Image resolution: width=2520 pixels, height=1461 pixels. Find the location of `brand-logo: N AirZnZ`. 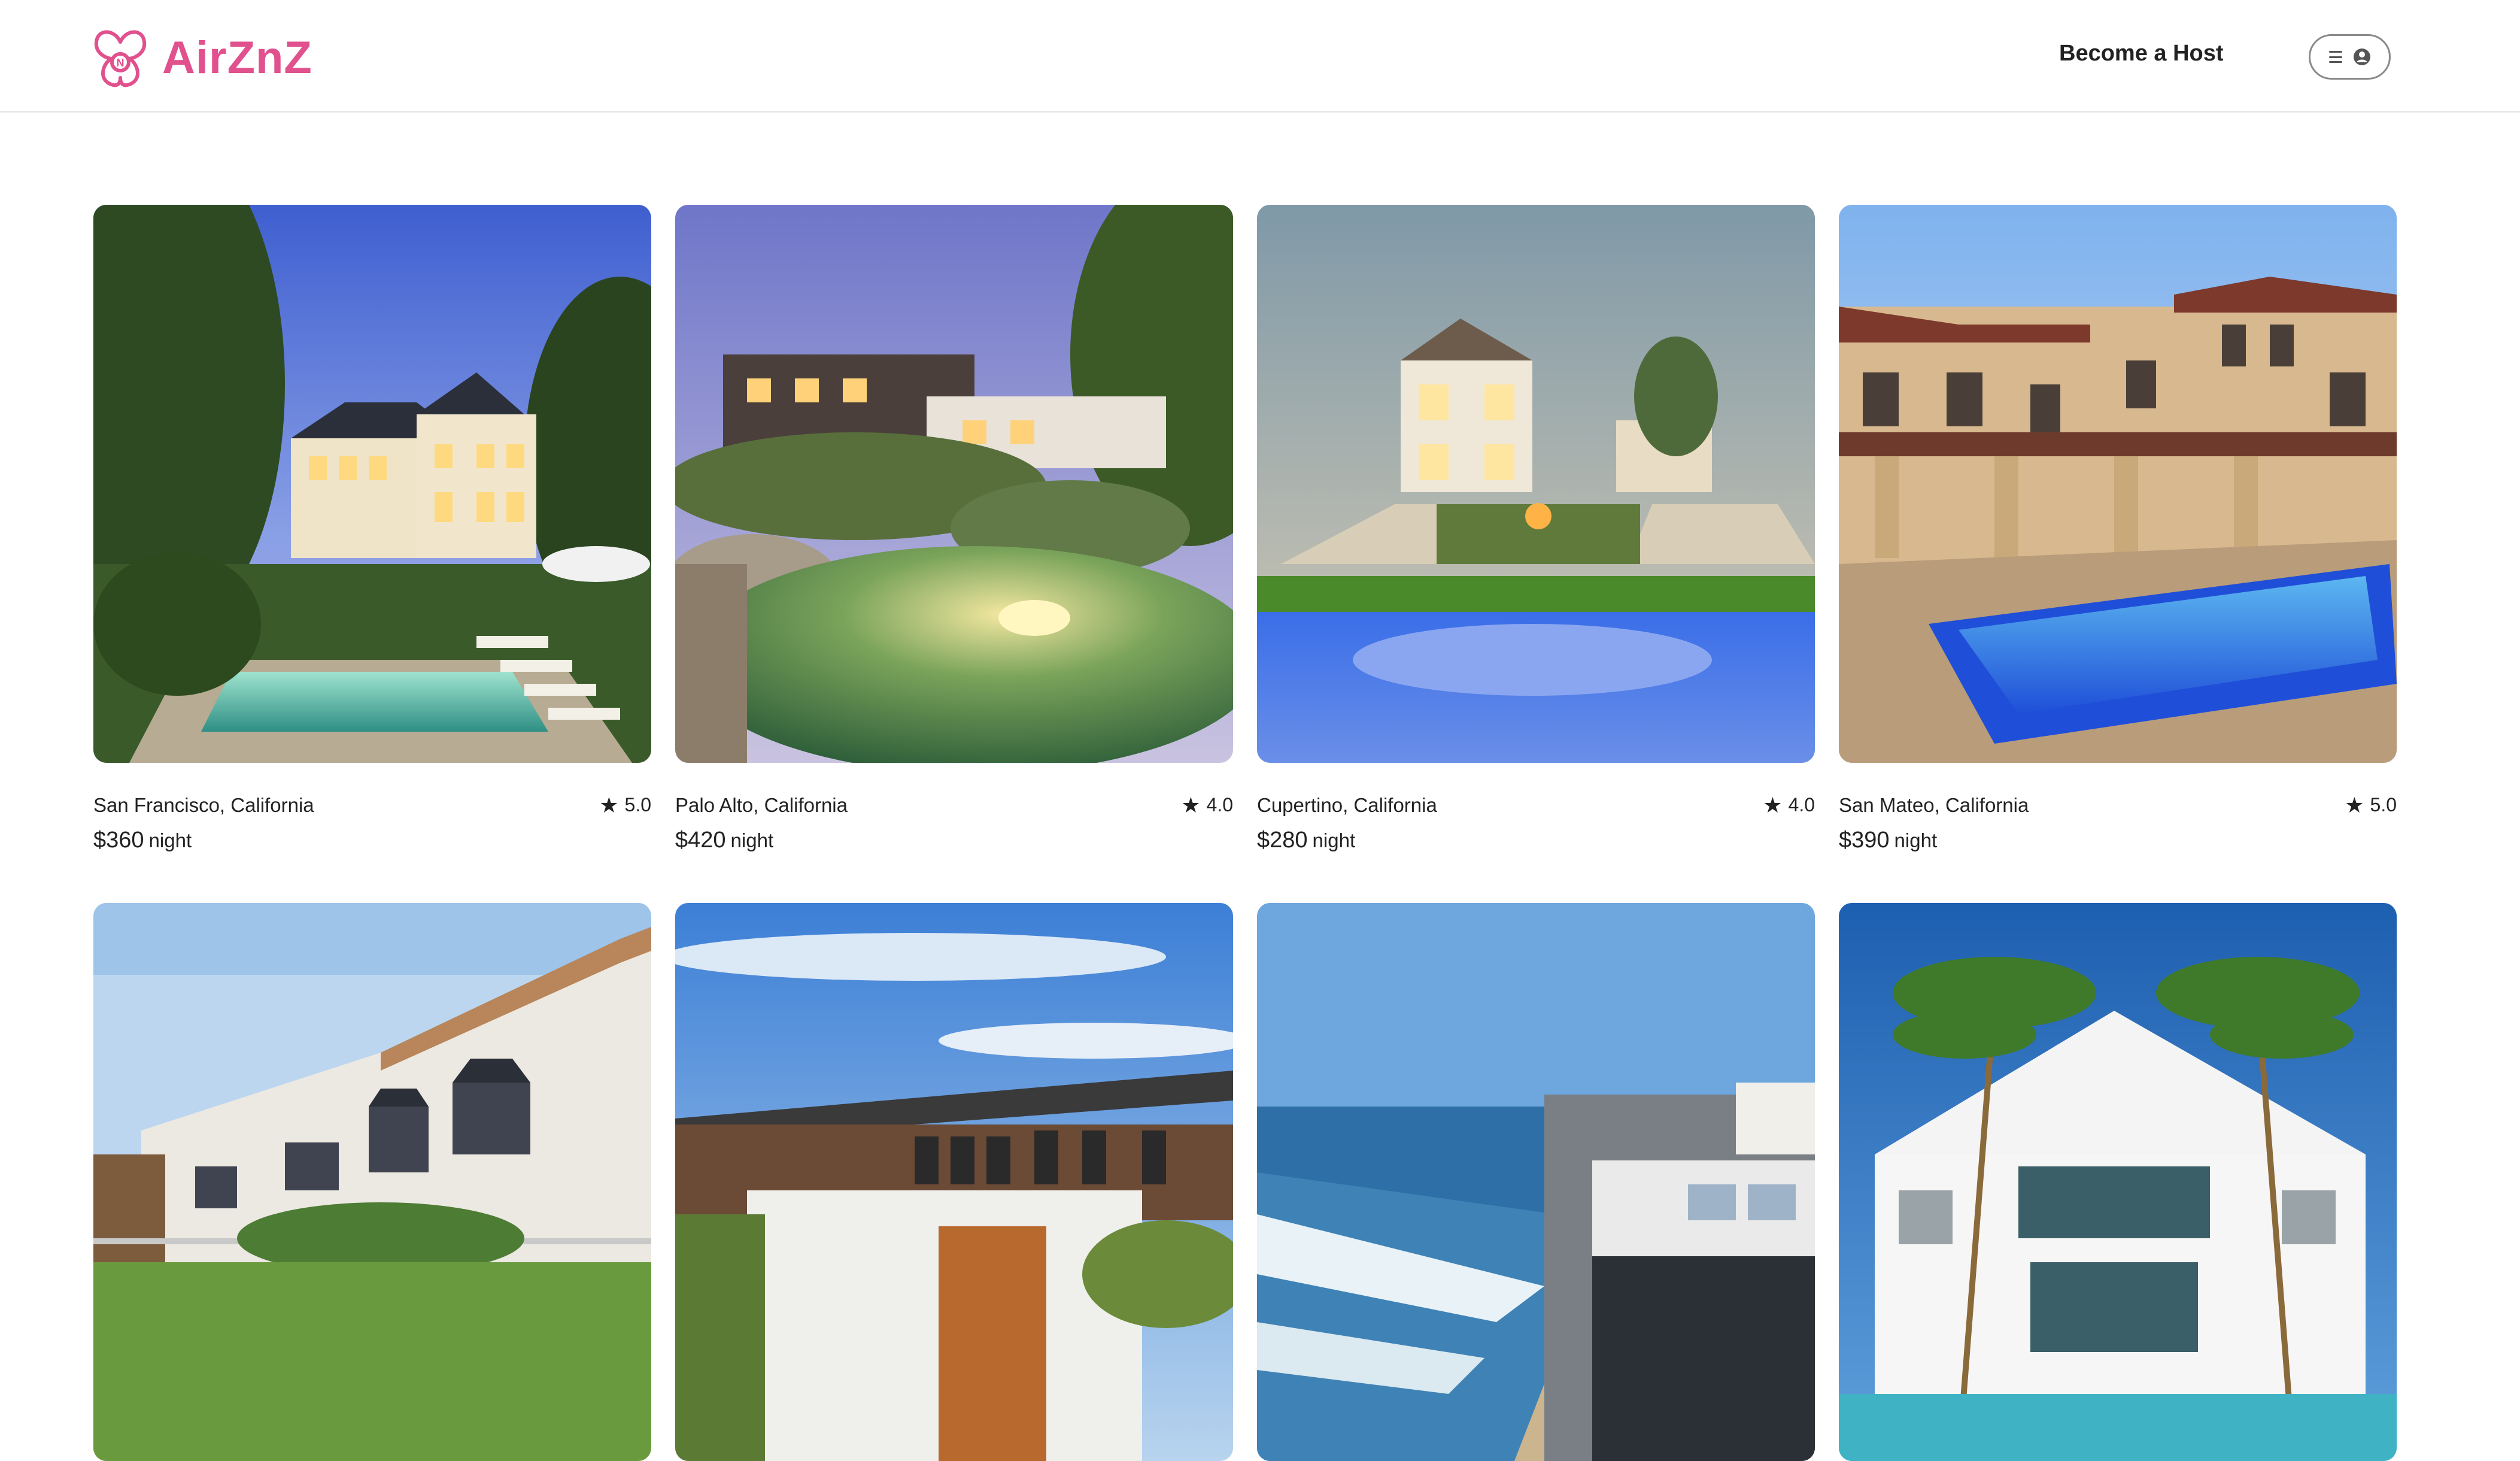

brand-logo: N AirZnZ is located at coordinates (199, 58).